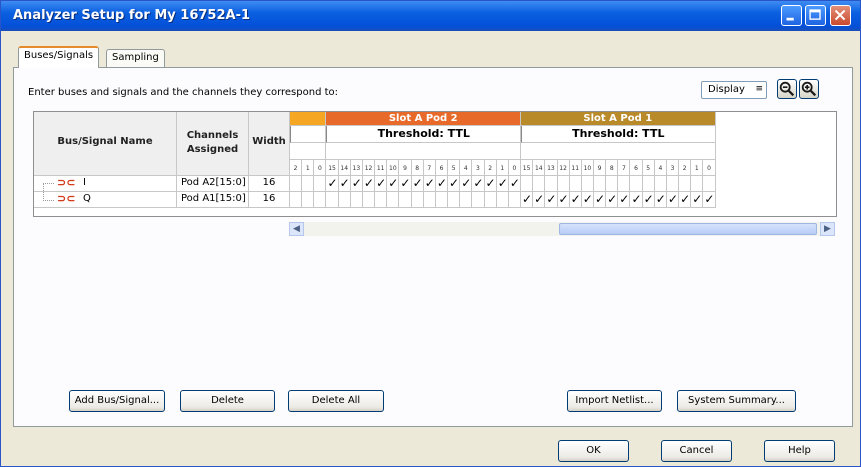 This screenshot has width=861, height=467. Describe the element at coordinates (132, 15) in the screenshot. I see `window-title: Analyzer Setup for My 16752A-1` at that location.